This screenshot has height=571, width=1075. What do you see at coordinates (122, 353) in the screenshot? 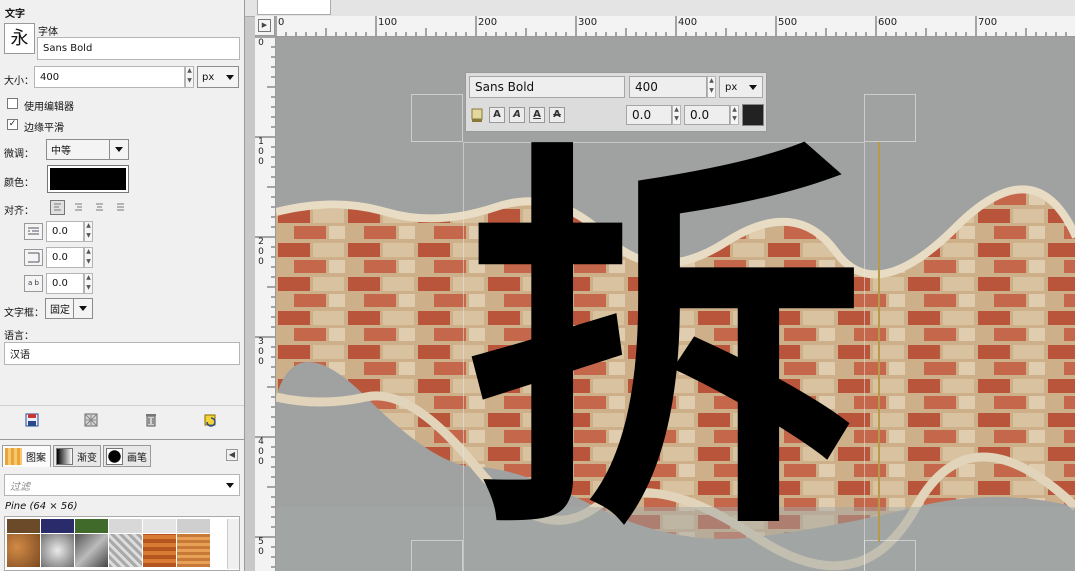
I see `language-input: 汉语` at bounding box center [122, 353].